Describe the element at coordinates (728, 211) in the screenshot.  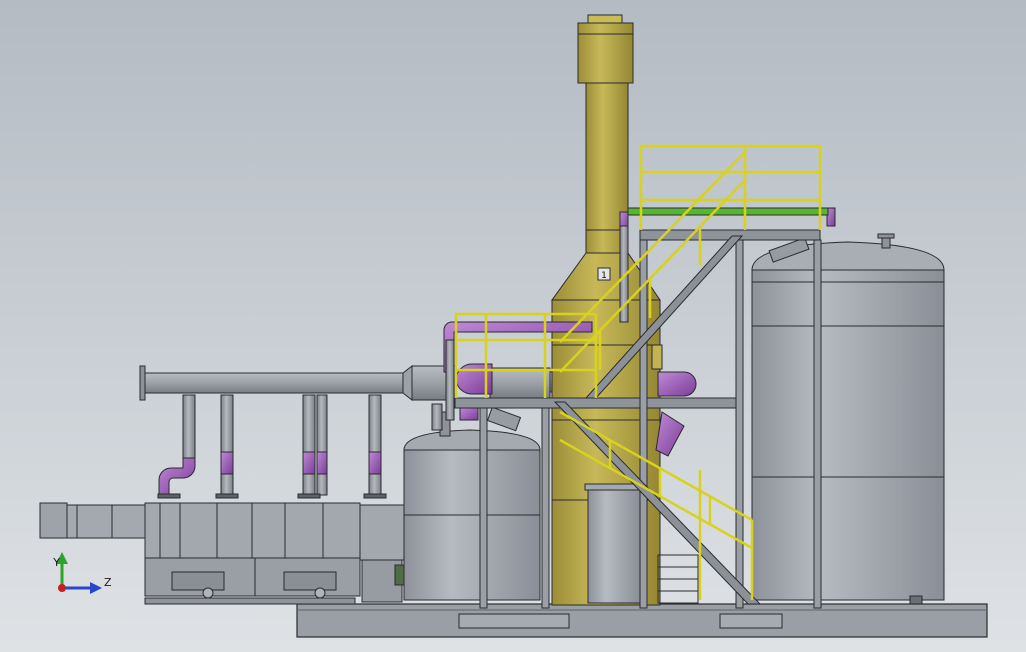
I see `green-transfer-pipe` at that location.